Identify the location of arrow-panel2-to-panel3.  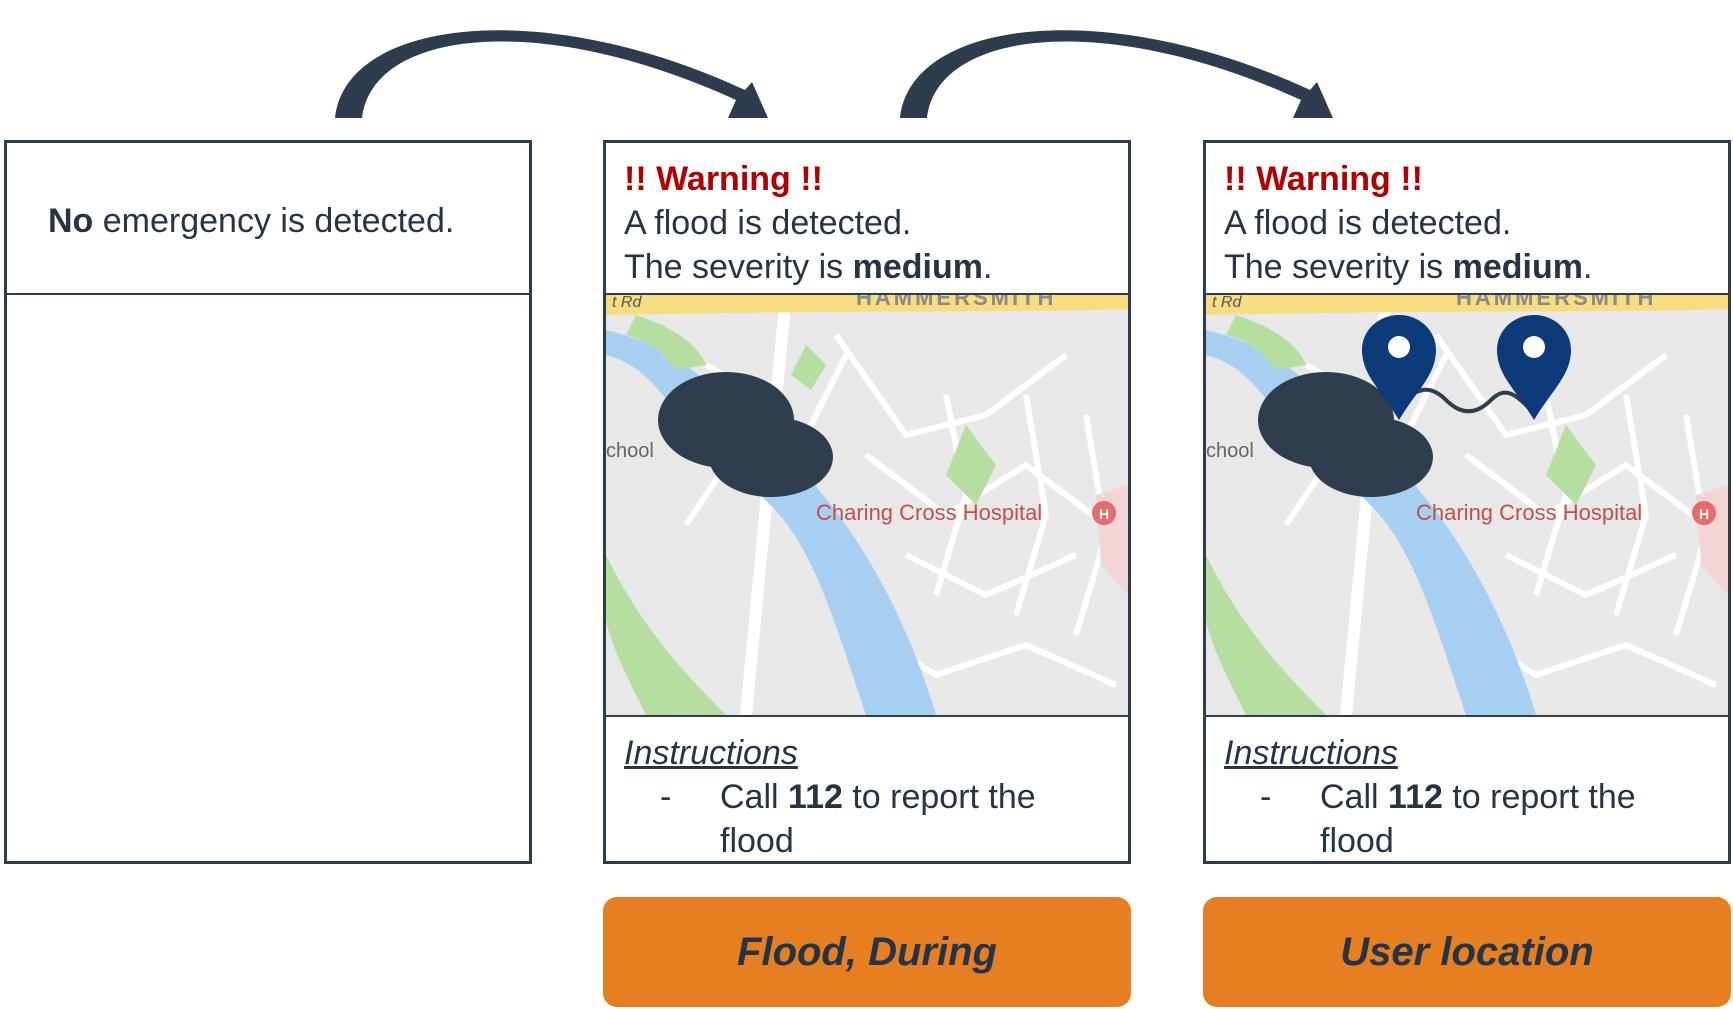
(1116, 74).